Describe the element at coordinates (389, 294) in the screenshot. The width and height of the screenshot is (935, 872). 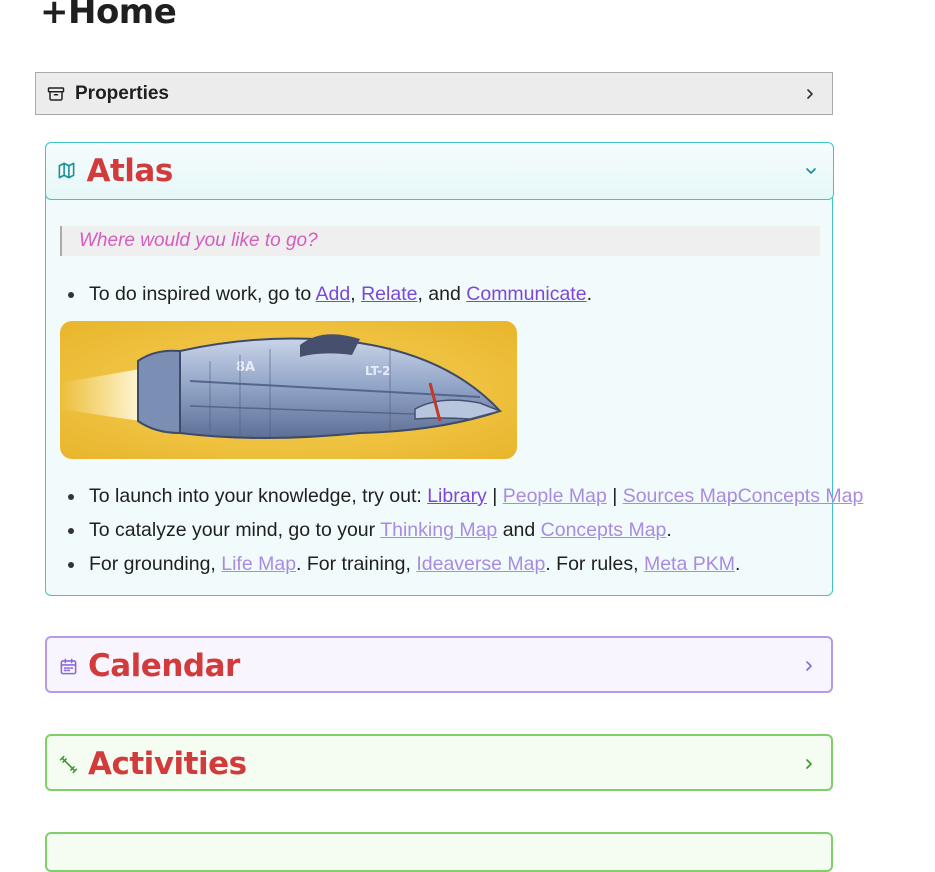
I see `link-relate: Relate` at that location.